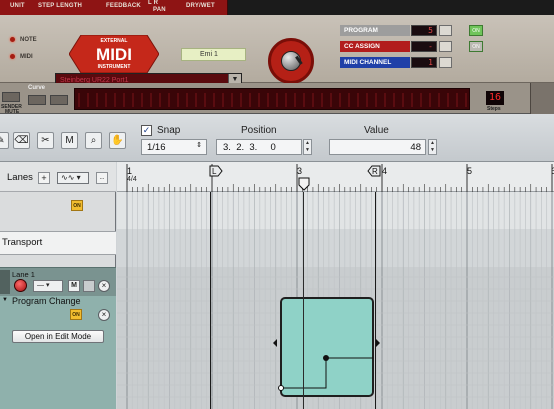 This screenshot has height=409, width=554. I want to click on add-lane-button: +, so click(44, 178).